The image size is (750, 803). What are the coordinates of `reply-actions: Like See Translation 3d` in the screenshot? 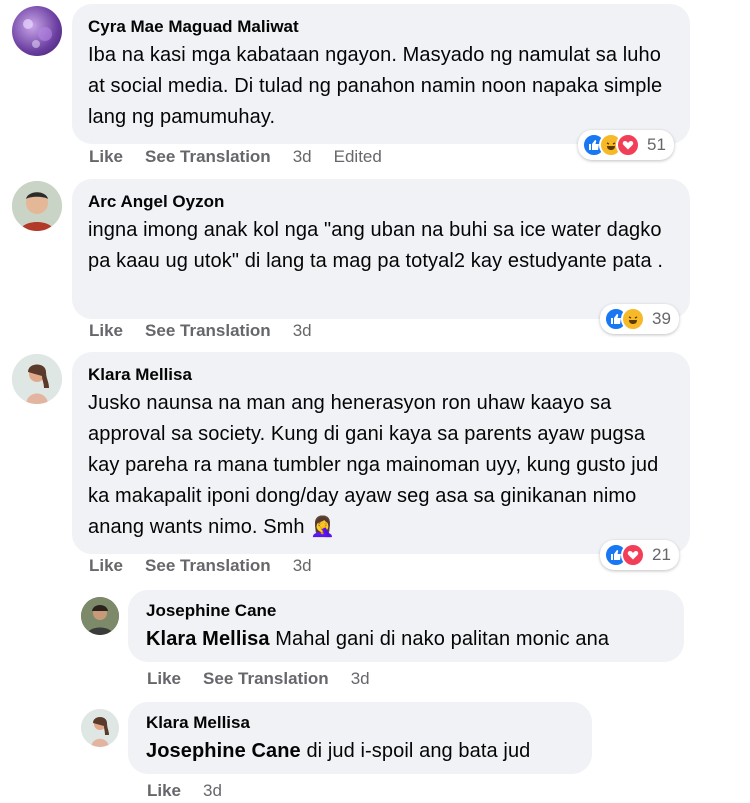 It's located at (269, 679).